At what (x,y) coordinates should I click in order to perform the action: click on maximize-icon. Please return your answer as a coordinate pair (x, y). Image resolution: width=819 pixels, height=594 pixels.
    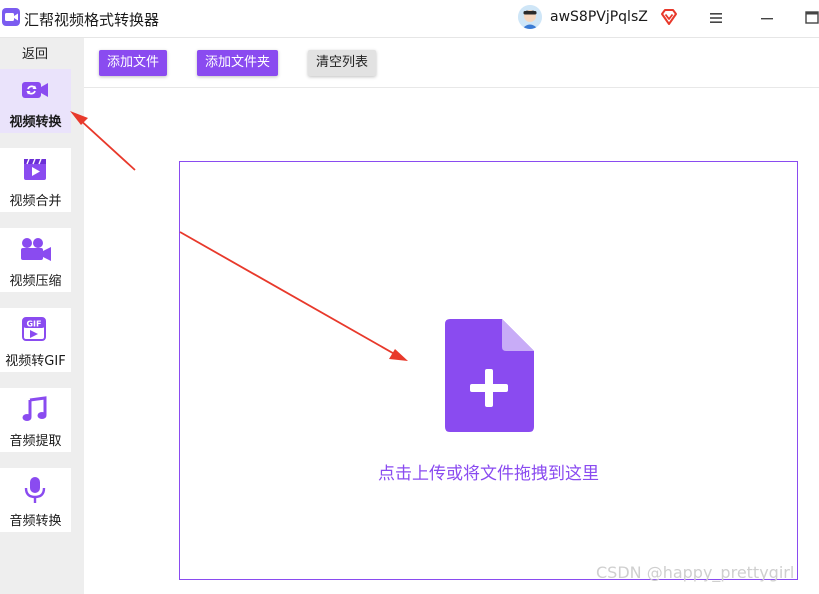
    Looking at the image, I should click on (812, 18).